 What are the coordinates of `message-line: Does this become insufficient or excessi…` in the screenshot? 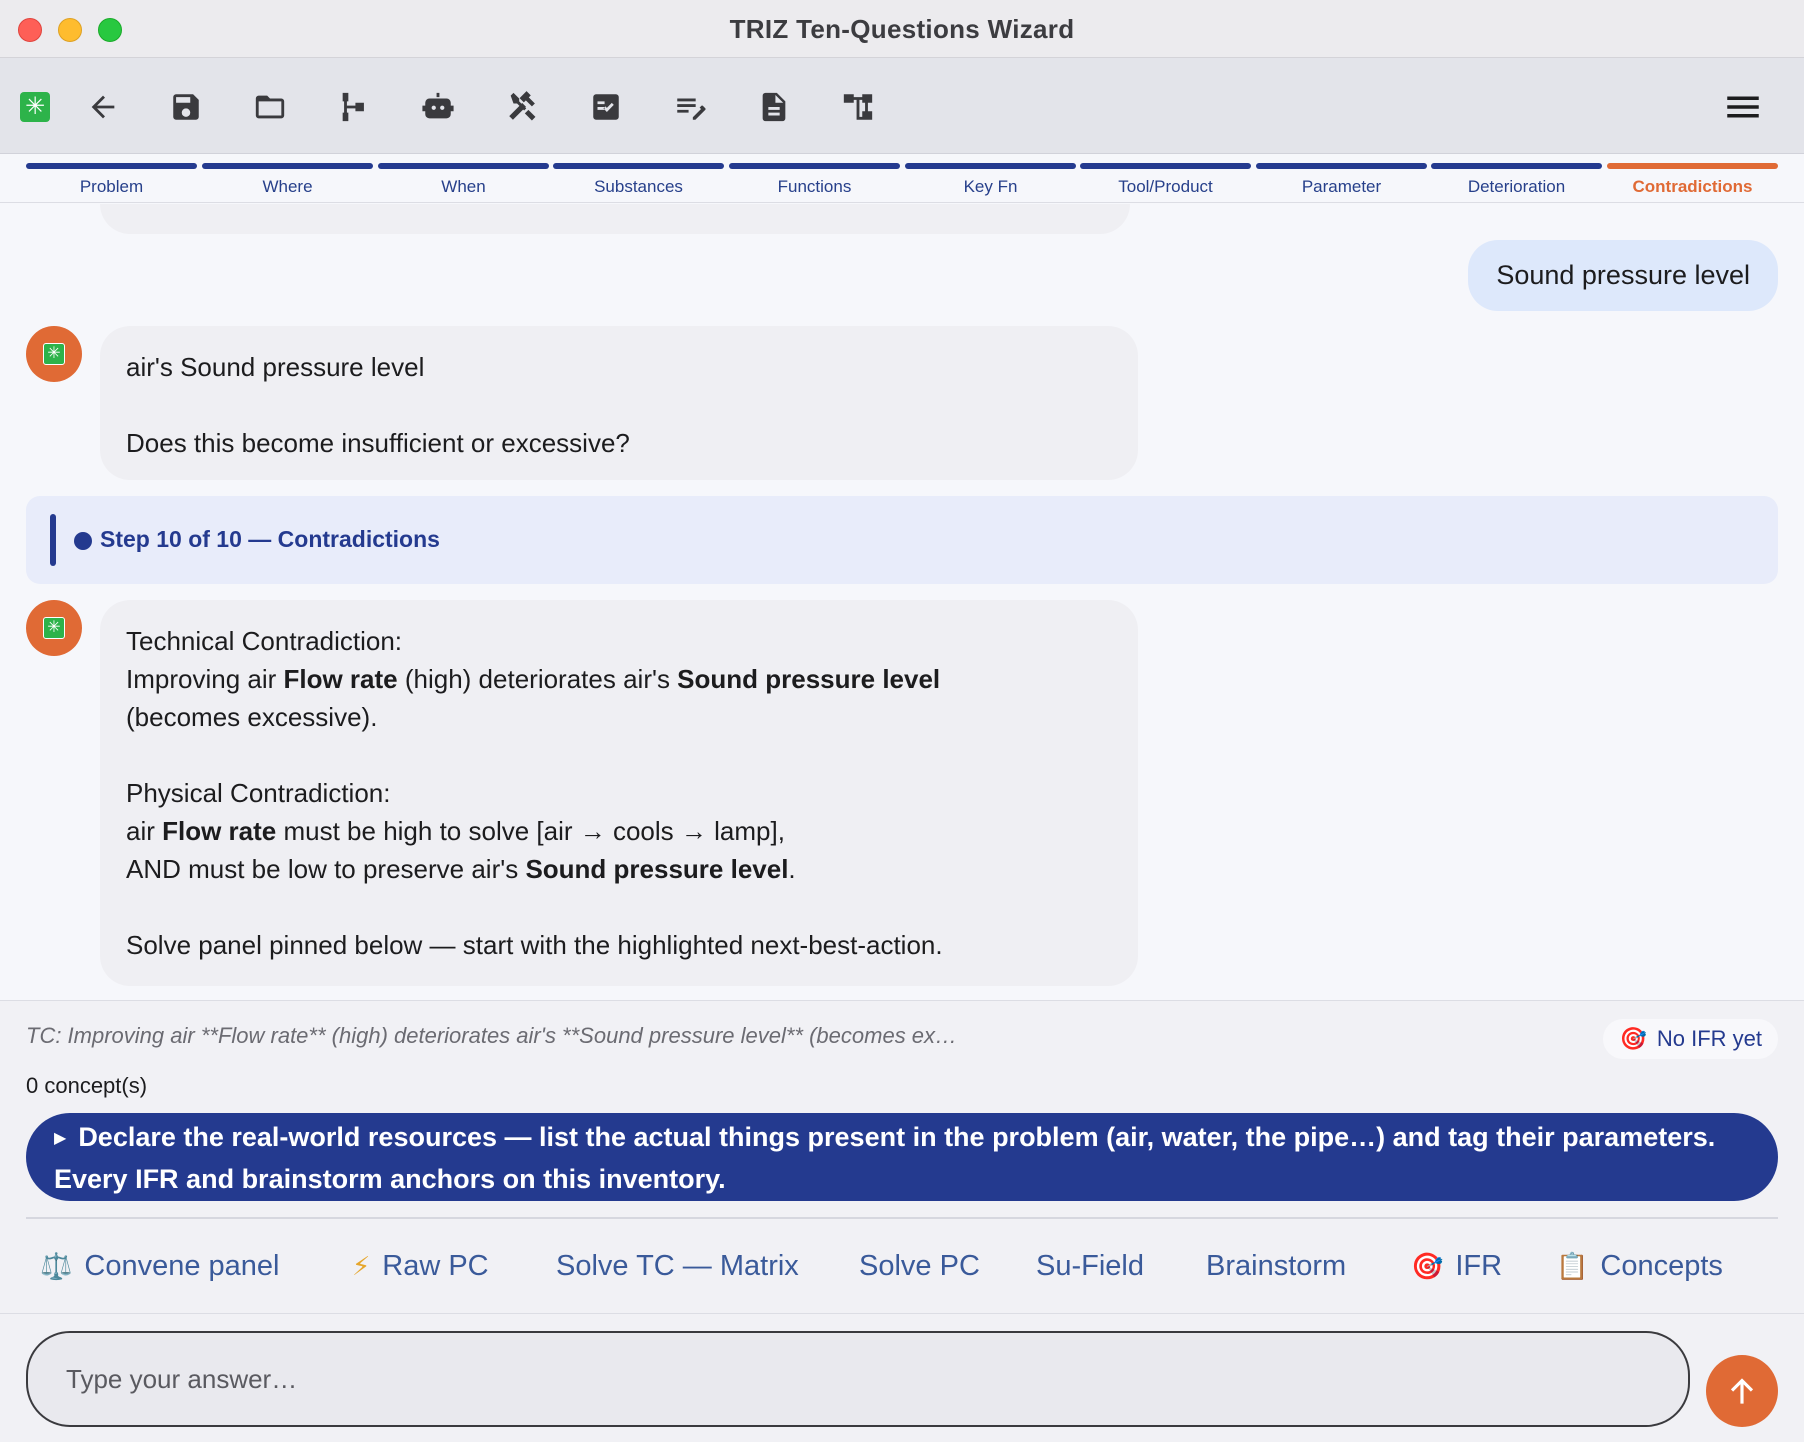 It's located at (378, 443).